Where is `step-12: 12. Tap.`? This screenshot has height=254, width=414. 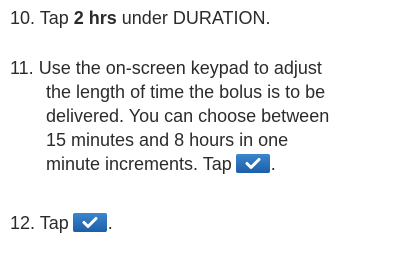 step-12: 12. Tap. is located at coordinates (61, 223).